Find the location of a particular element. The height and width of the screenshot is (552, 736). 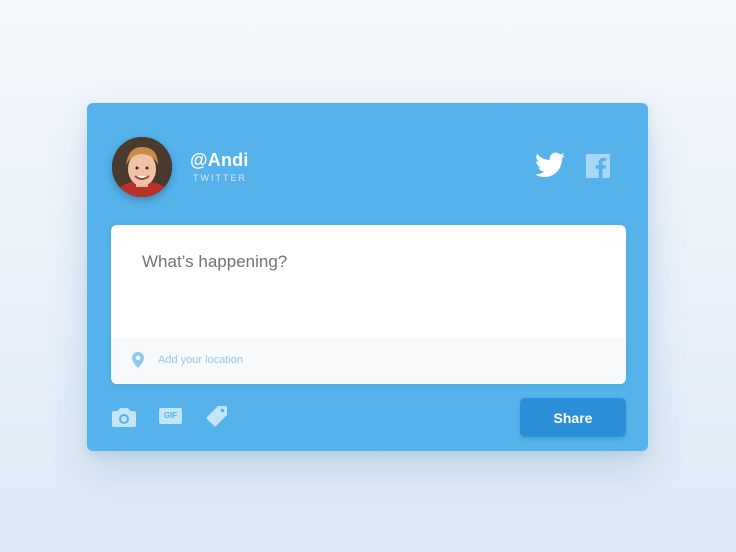

username: @Andi is located at coordinates (219, 160).